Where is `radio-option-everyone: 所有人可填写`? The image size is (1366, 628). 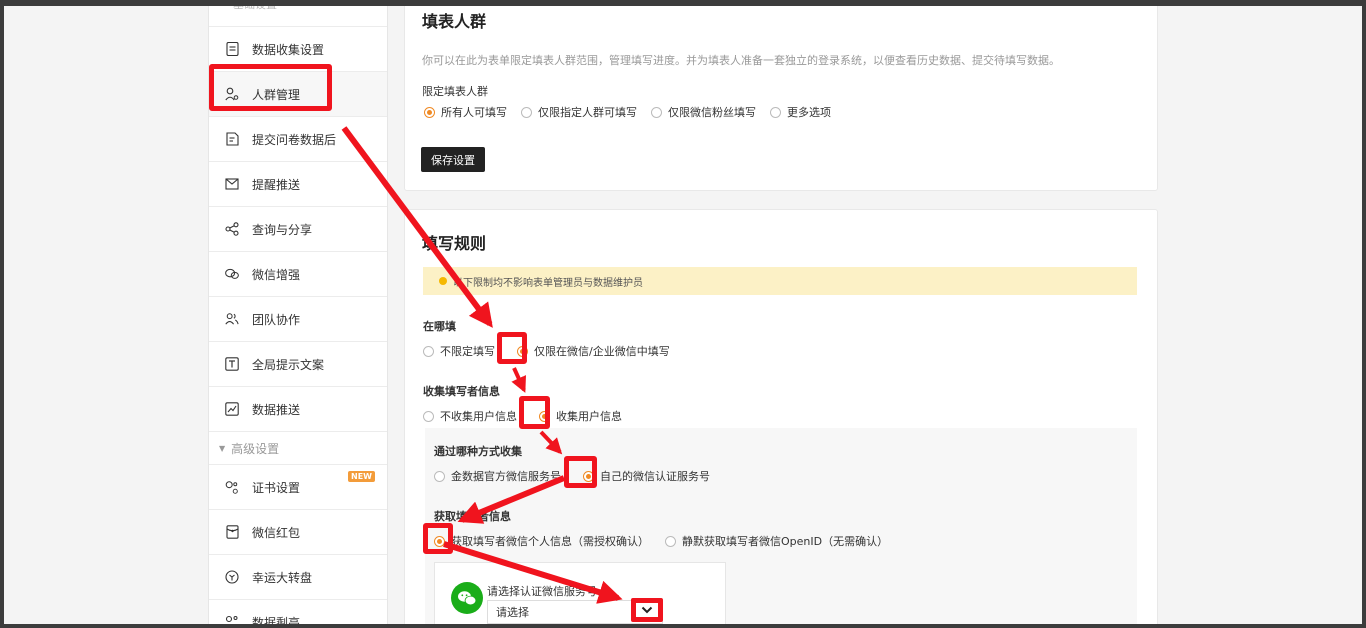 radio-option-everyone: 所有人可填写 is located at coordinates (465, 112).